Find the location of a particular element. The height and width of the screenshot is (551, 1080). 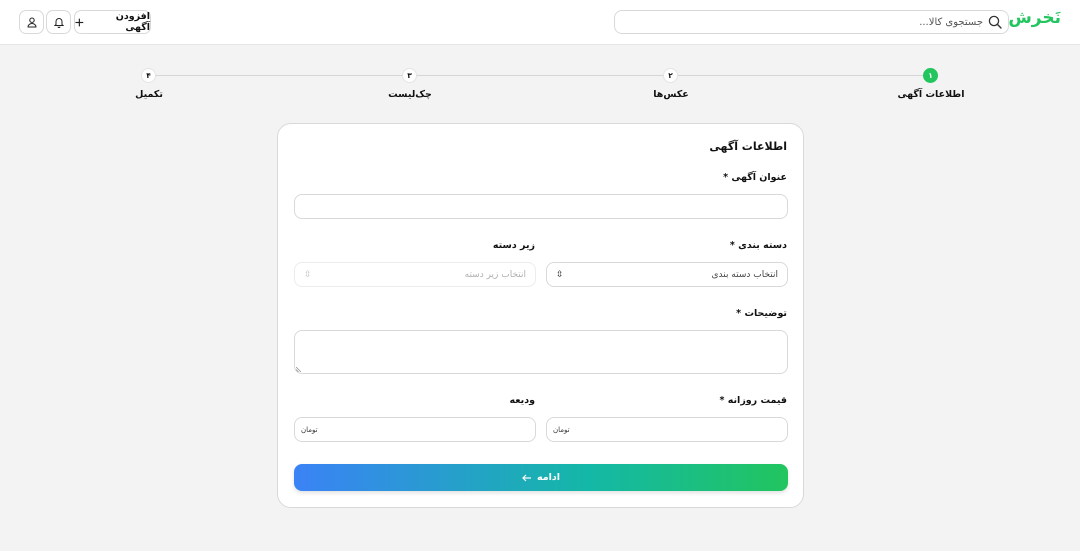

search-input is located at coordinates (808, 22).